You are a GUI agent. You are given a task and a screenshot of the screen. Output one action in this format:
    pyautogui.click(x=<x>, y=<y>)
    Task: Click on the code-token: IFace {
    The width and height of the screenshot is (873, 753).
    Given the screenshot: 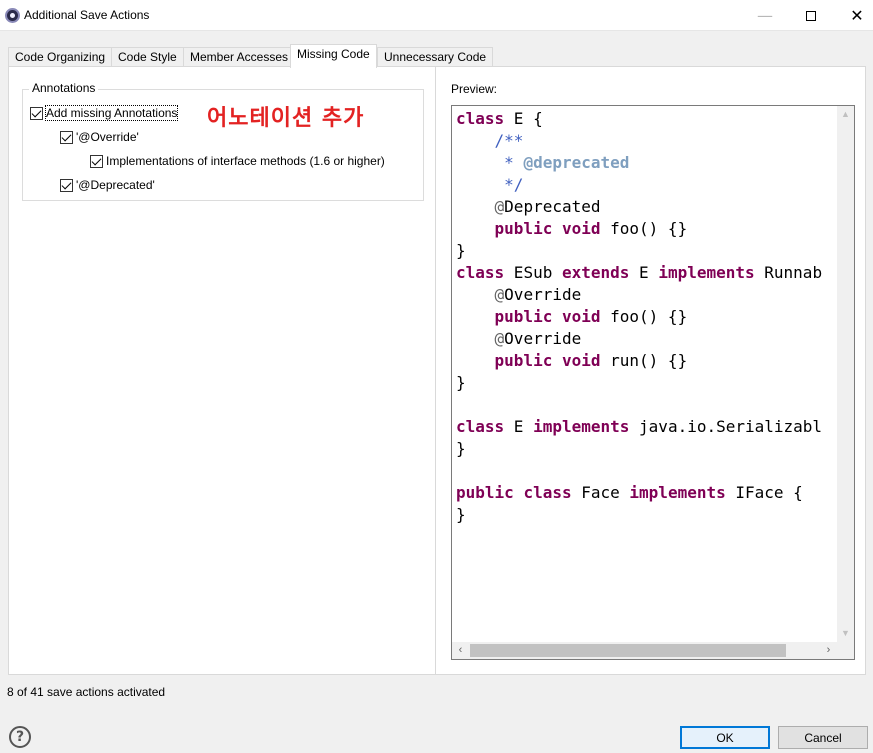 What is the action you would take?
    pyautogui.click(x=764, y=492)
    